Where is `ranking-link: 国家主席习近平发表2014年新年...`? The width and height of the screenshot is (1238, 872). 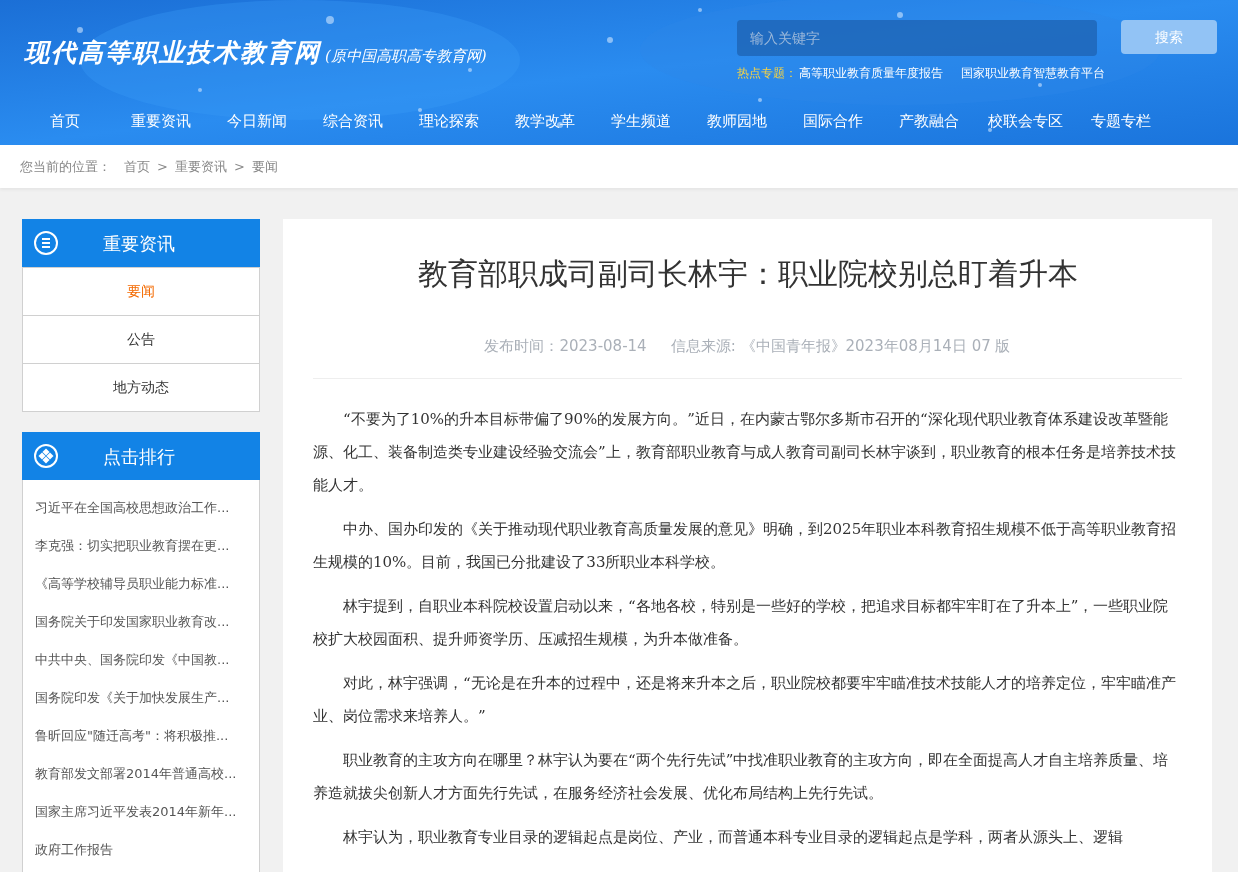
ranking-link: 国家主席习近平发表2014年新年... is located at coordinates (147, 812).